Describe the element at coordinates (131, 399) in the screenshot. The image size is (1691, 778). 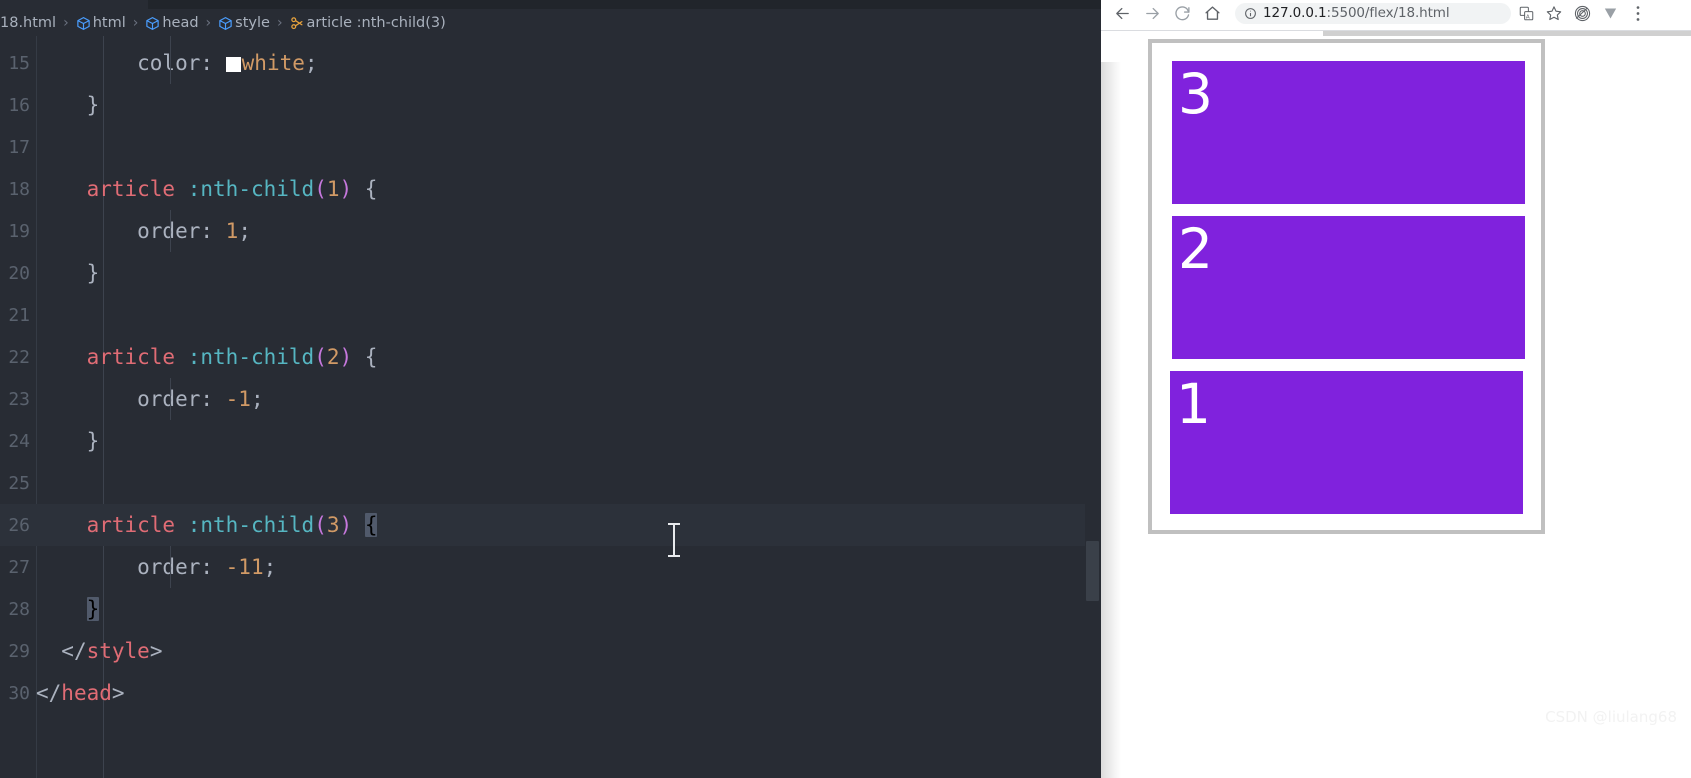
I see `code-token: order:` at that location.